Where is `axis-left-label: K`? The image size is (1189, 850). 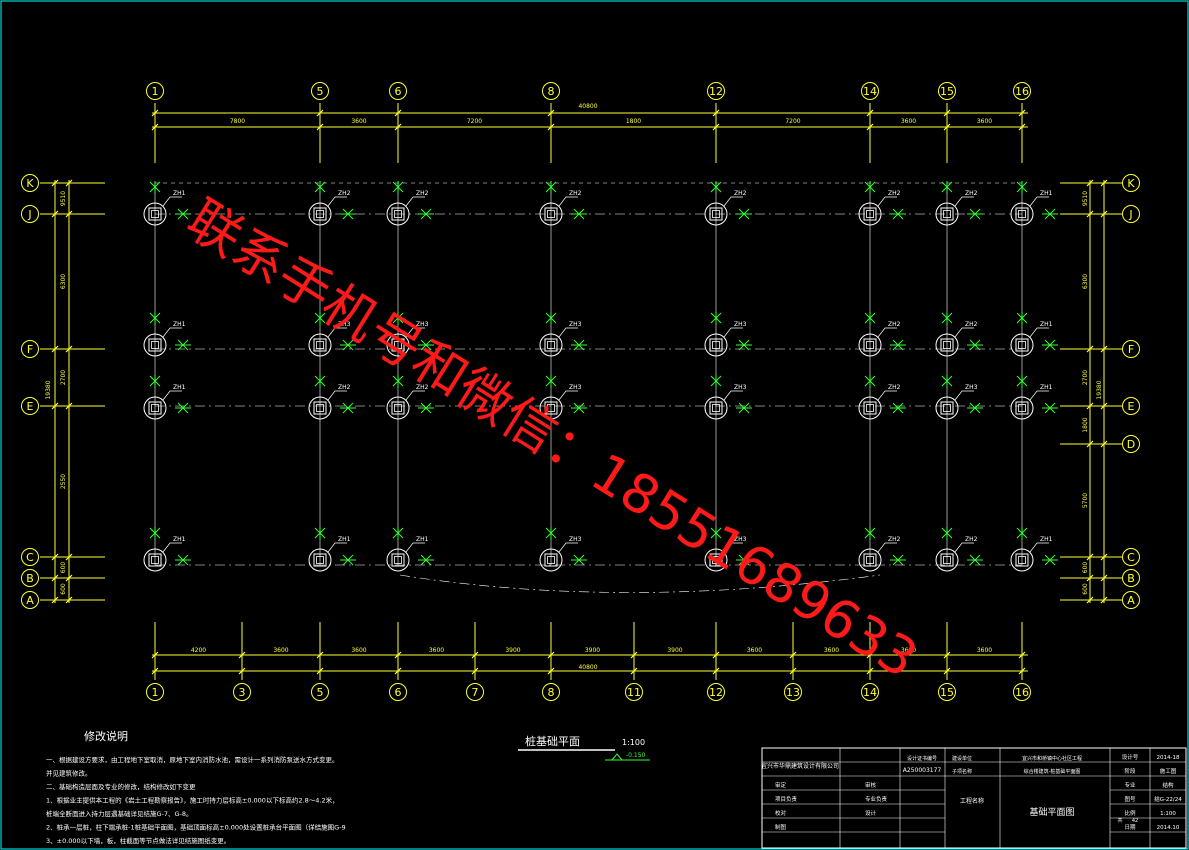 axis-left-label: K is located at coordinates (30, 183).